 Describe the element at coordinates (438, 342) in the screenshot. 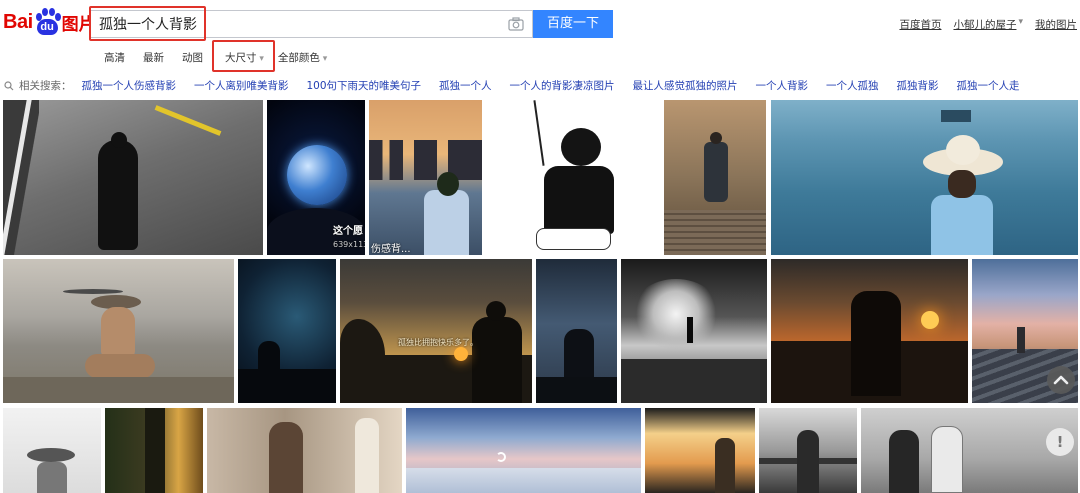

I see `image-quote-text: 孤独比拥抱快乐多了。` at that location.